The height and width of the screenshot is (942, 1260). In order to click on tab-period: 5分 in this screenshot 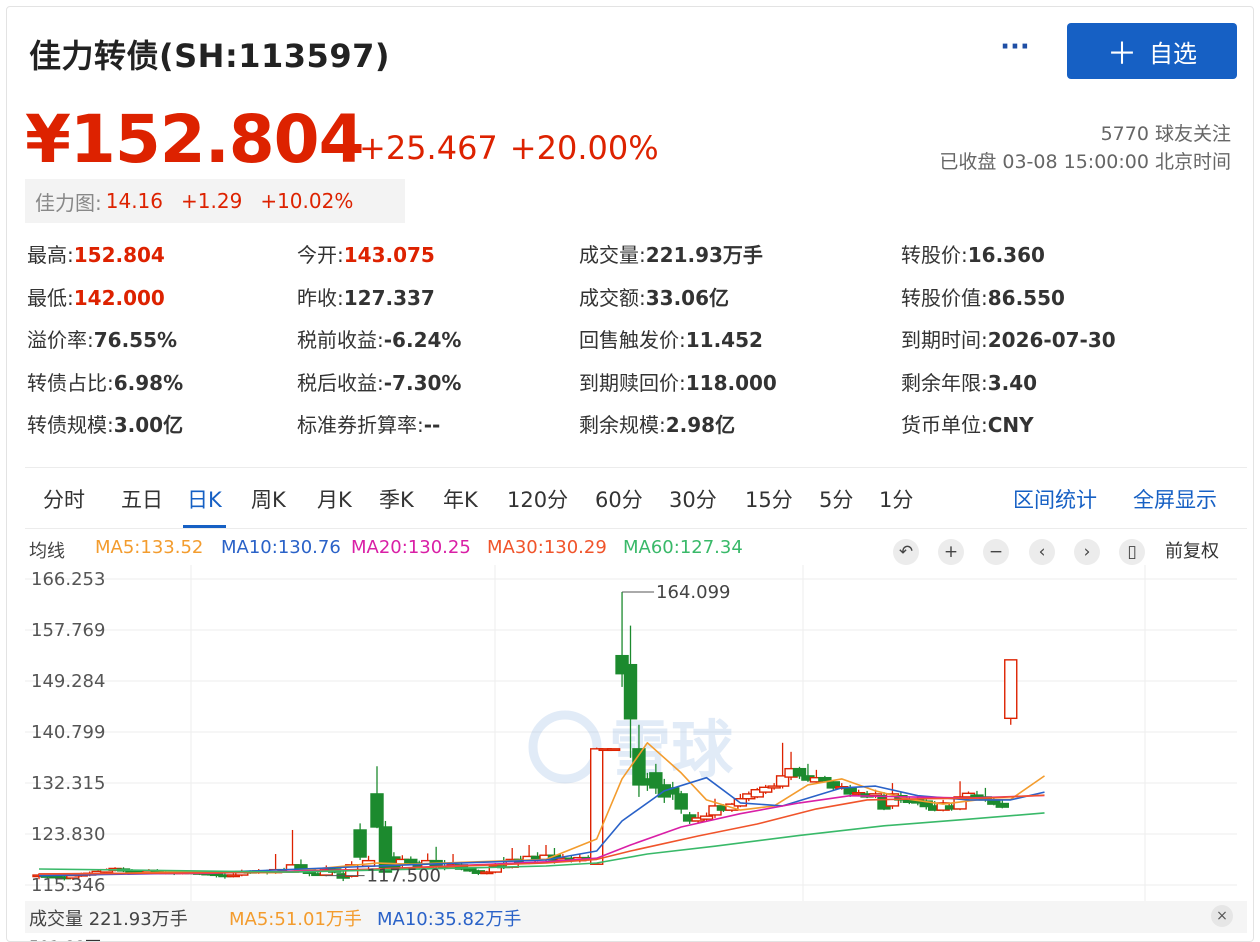, I will do `click(836, 499)`.